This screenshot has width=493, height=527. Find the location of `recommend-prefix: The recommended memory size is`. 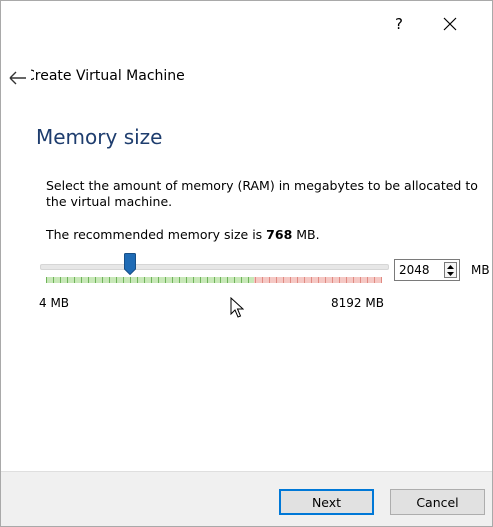

recommend-prefix: The recommended memory size is is located at coordinates (156, 234).